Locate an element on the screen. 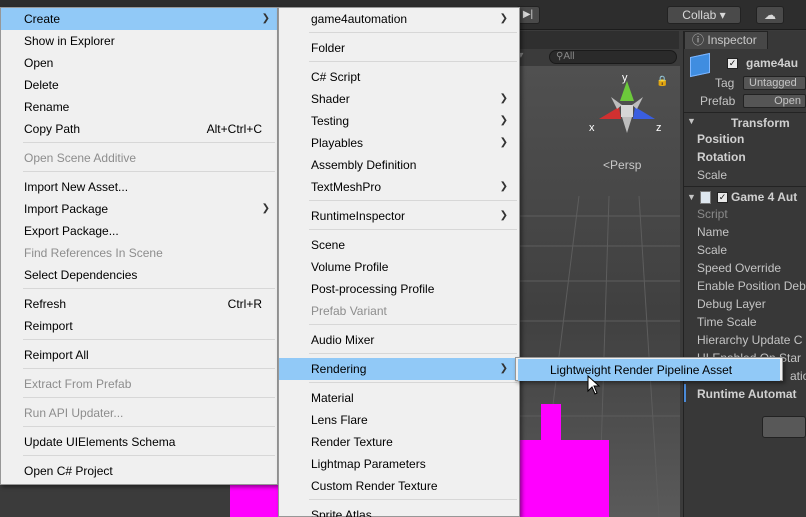 Image resolution: width=806 pixels, height=517 pixels. object-name-field: game4au is located at coordinates (772, 63).